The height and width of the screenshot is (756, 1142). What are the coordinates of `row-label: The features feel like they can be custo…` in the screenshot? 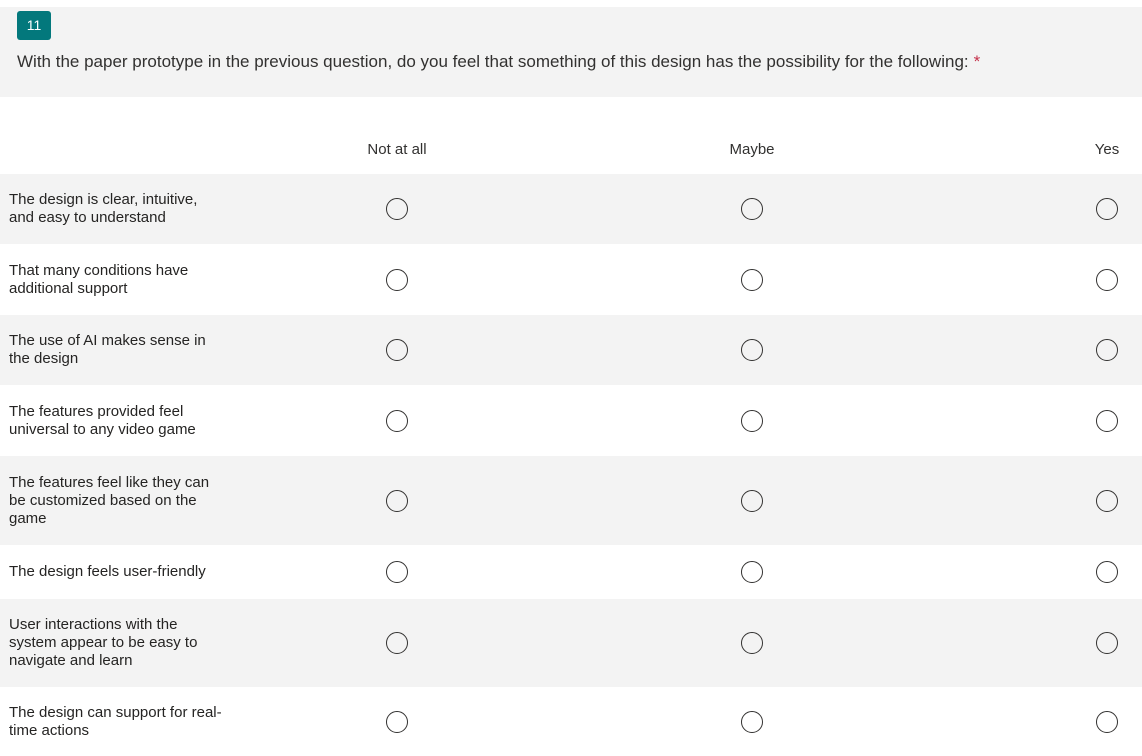 It's located at (109, 500).